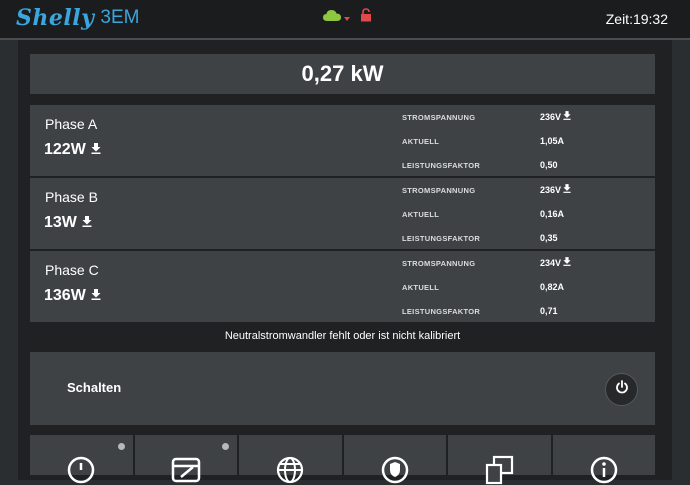 This screenshot has width=690, height=485. I want to click on phase-power: 13W, so click(68, 223).